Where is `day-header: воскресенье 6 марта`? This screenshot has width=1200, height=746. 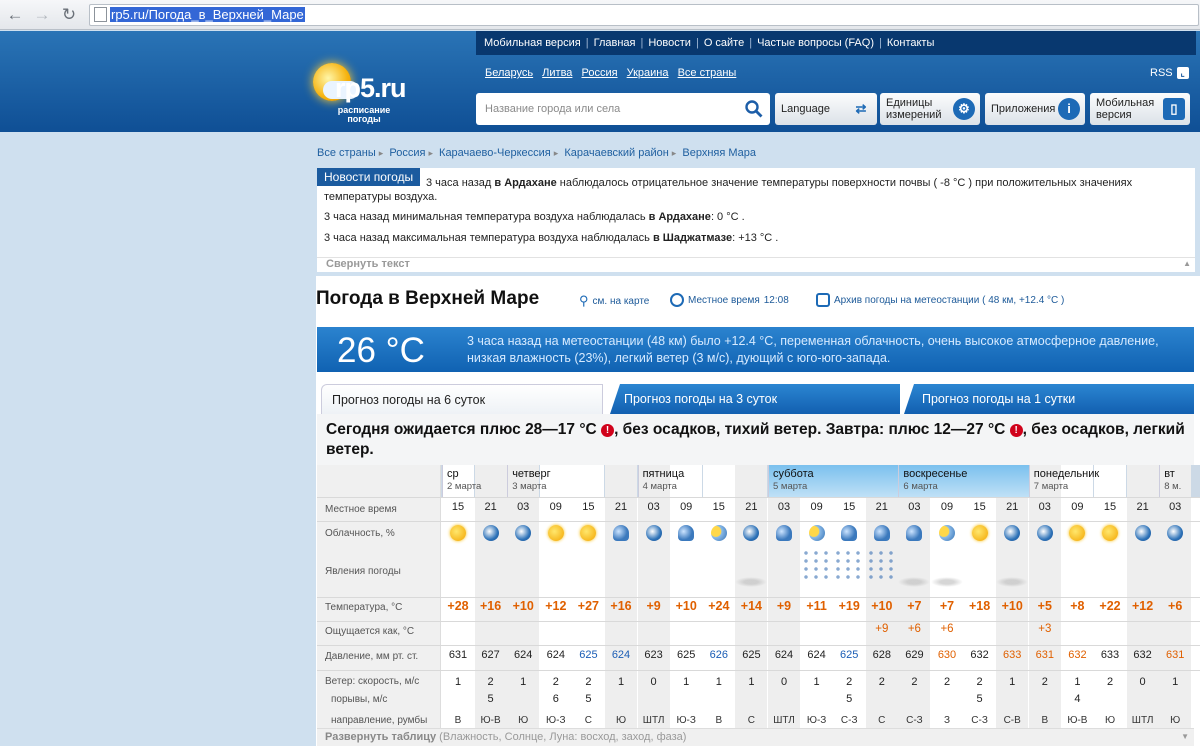
day-header: воскресенье 6 марта is located at coordinates (963, 481).